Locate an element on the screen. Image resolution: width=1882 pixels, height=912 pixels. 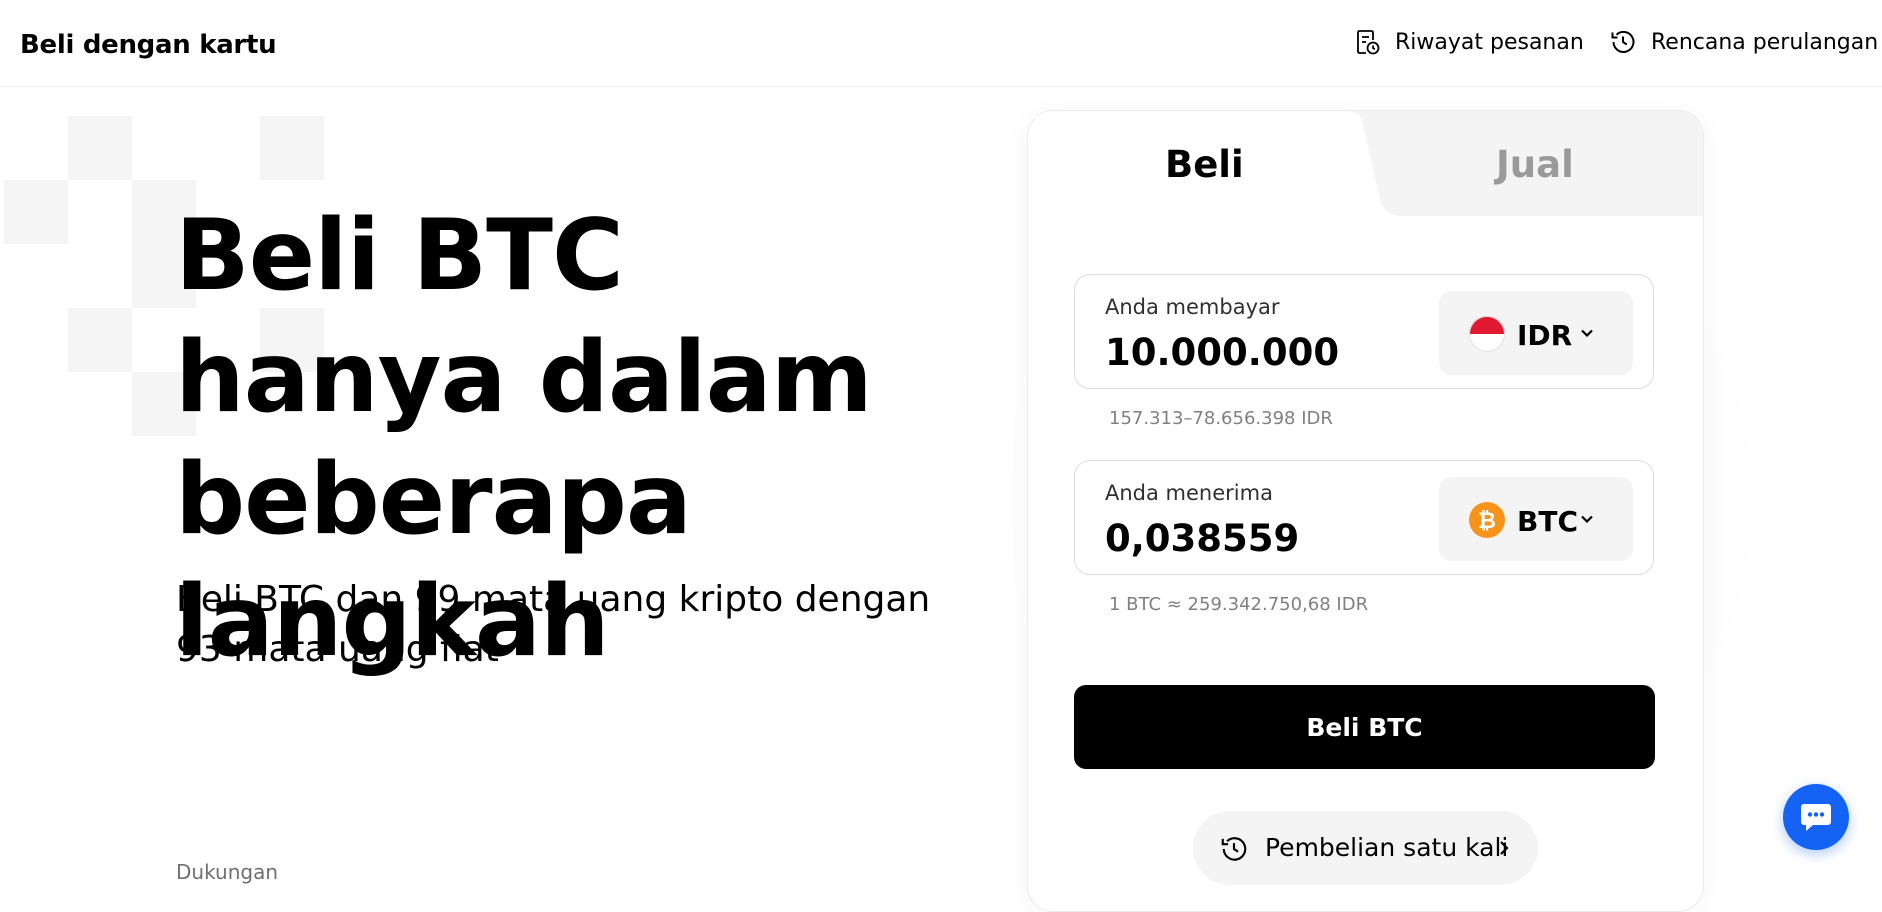
order-history-icon is located at coordinates (1368, 42).